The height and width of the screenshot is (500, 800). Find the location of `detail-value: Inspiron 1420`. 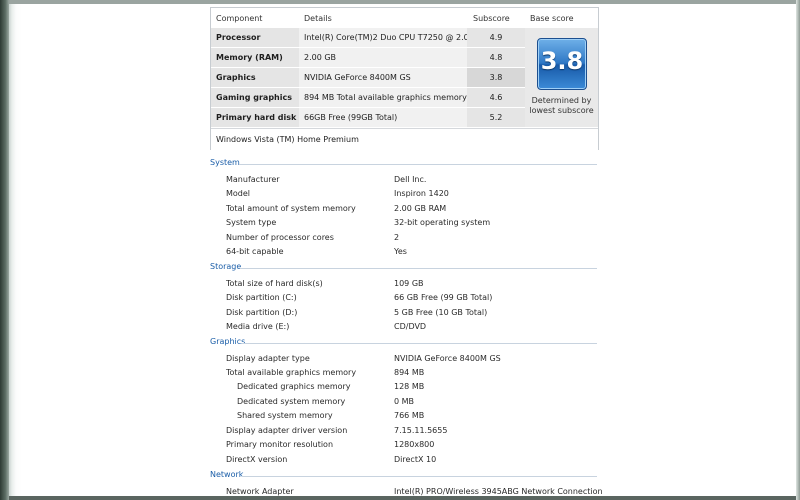

detail-value: Inspiron 1420 is located at coordinates (421, 193).